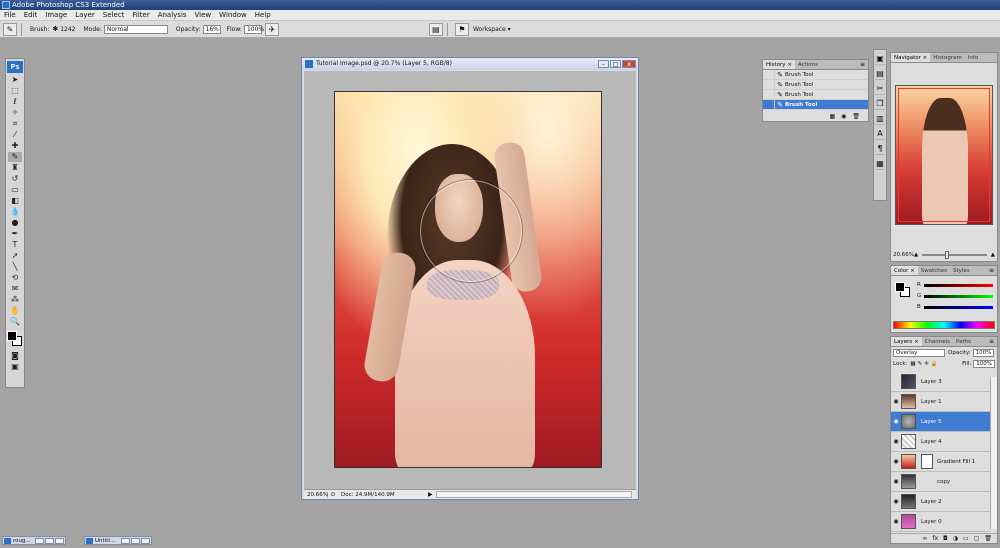 Image resolution: width=1000 pixels, height=548 pixels. Describe the element at coordinates (944, 325) in the screenshot. I see `color-spectrum-ramp` at that location.